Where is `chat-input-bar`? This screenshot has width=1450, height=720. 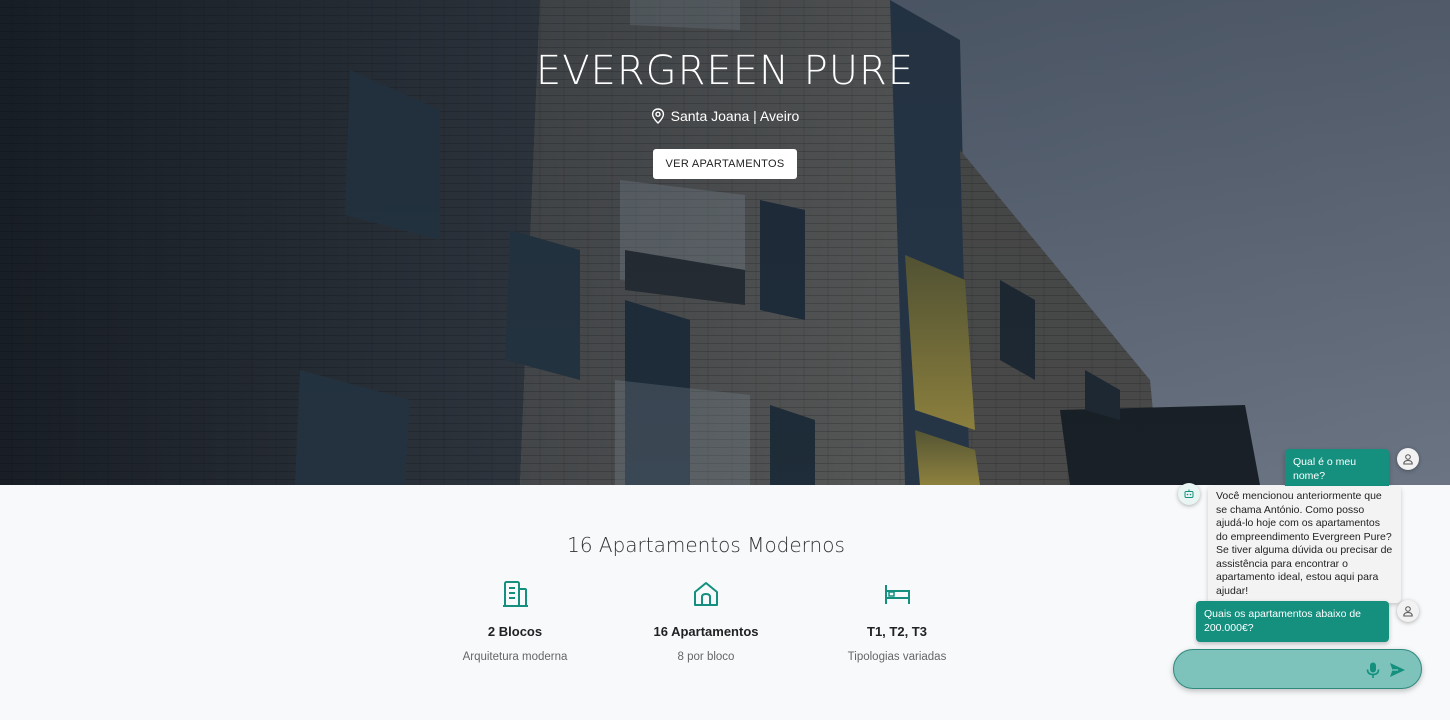 chat-input-bar is located at coordinates (1297, 669).